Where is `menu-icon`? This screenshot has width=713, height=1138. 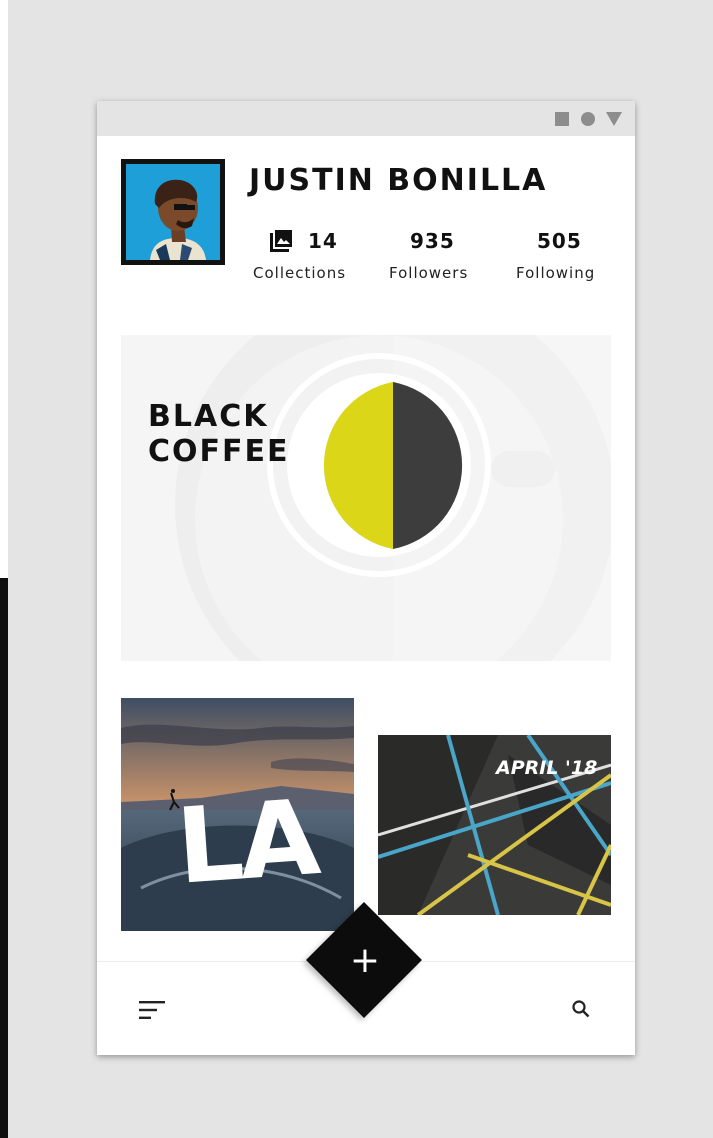 menu-icon is located at coordinates (152, 1010).